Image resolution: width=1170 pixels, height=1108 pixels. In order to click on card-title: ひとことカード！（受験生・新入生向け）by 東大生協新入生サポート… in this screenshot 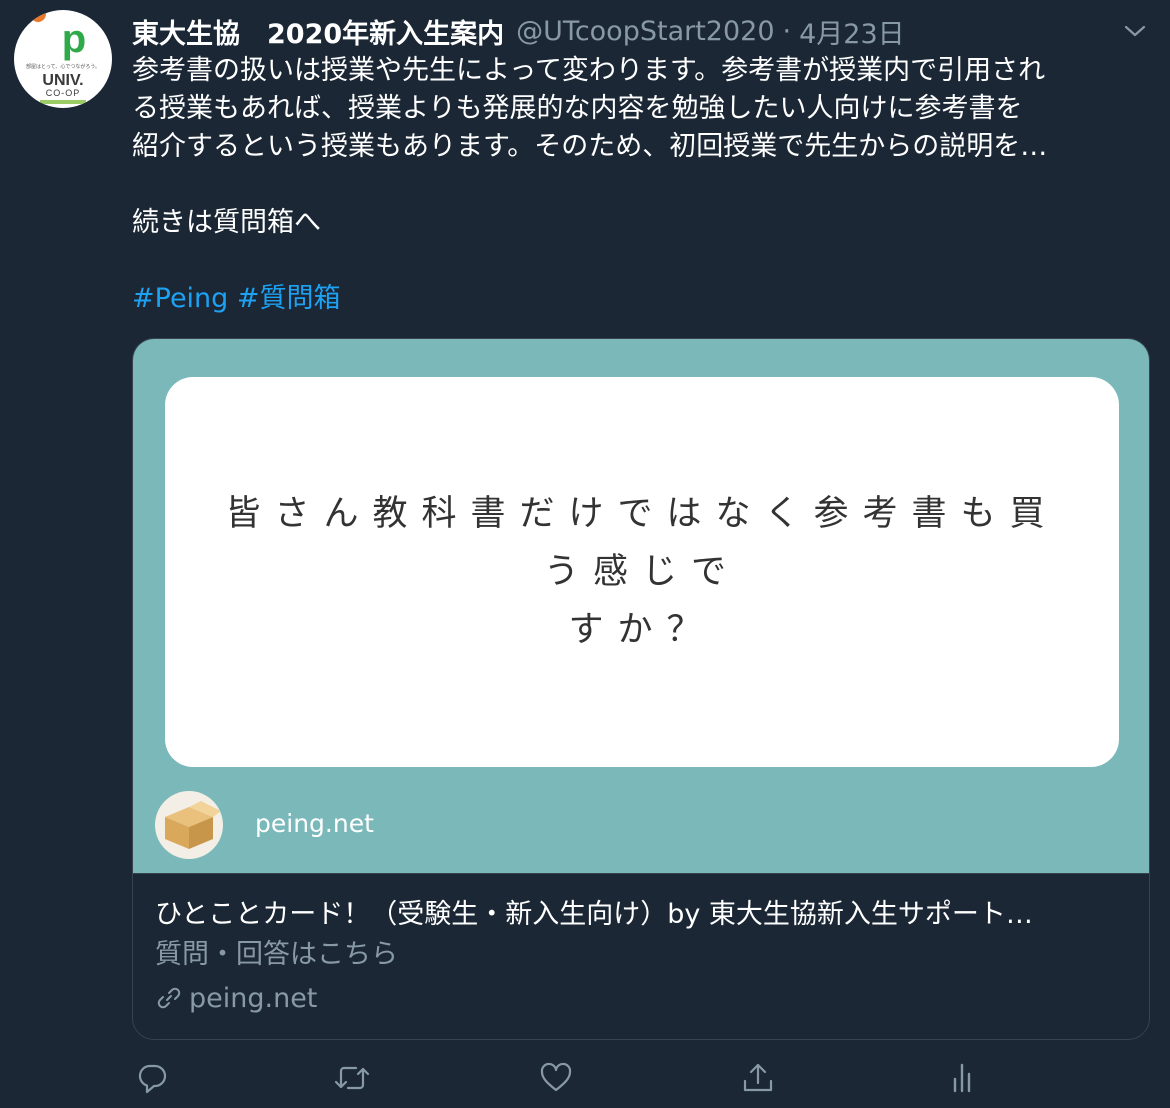, I will do `click(594, 914)`.